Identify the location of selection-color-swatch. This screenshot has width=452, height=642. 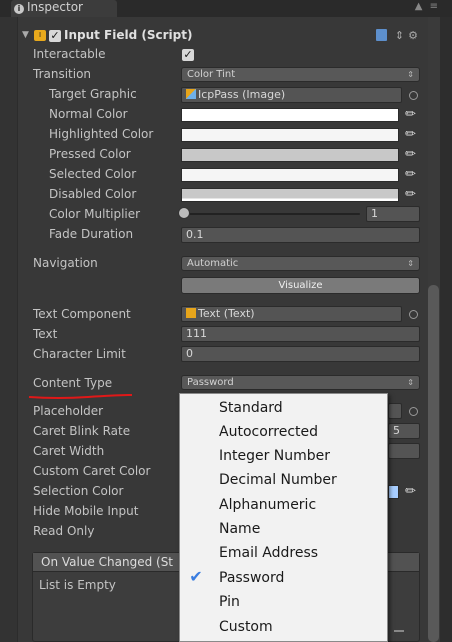
(393, 492).